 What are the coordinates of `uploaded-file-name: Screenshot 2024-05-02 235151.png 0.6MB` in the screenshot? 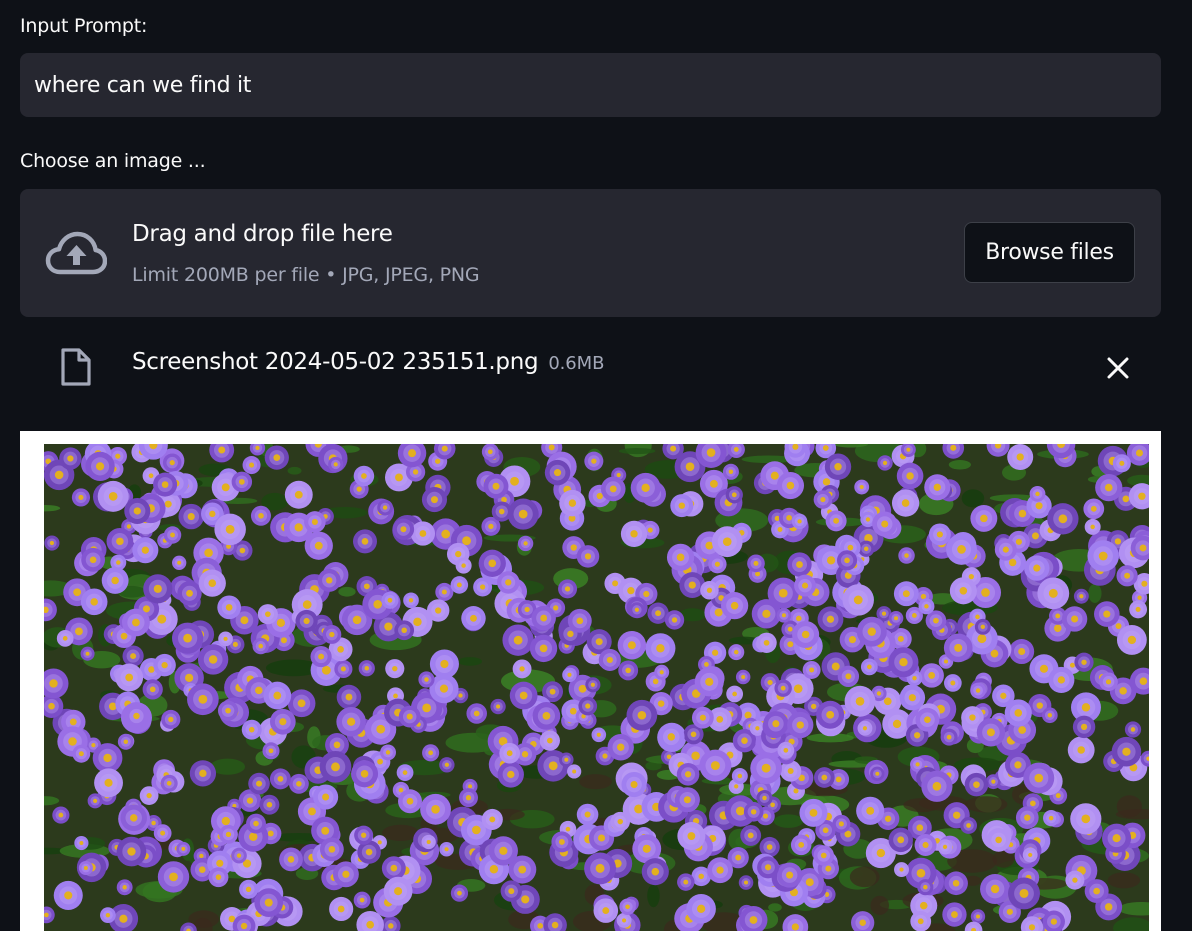 It's located at (368, 362).